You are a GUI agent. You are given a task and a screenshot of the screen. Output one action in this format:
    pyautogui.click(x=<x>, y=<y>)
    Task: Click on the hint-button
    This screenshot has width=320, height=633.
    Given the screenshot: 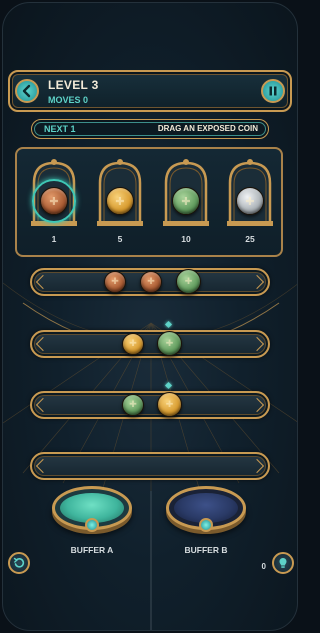 What is the action you would take?
    pyautogui.click(x=283, y=563)
    